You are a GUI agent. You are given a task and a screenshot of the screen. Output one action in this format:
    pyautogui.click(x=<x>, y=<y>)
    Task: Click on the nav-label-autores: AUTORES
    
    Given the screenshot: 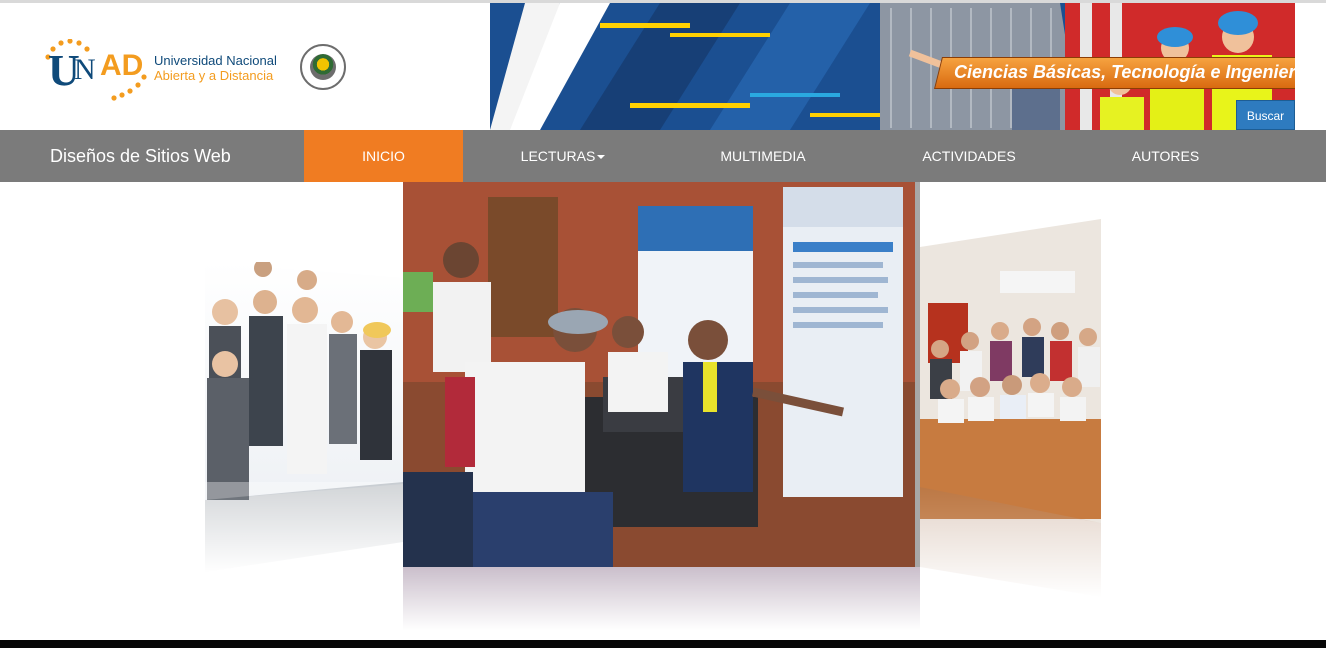 What is the action you would take?
    pyautogui.click(x=1165, y=156)
    